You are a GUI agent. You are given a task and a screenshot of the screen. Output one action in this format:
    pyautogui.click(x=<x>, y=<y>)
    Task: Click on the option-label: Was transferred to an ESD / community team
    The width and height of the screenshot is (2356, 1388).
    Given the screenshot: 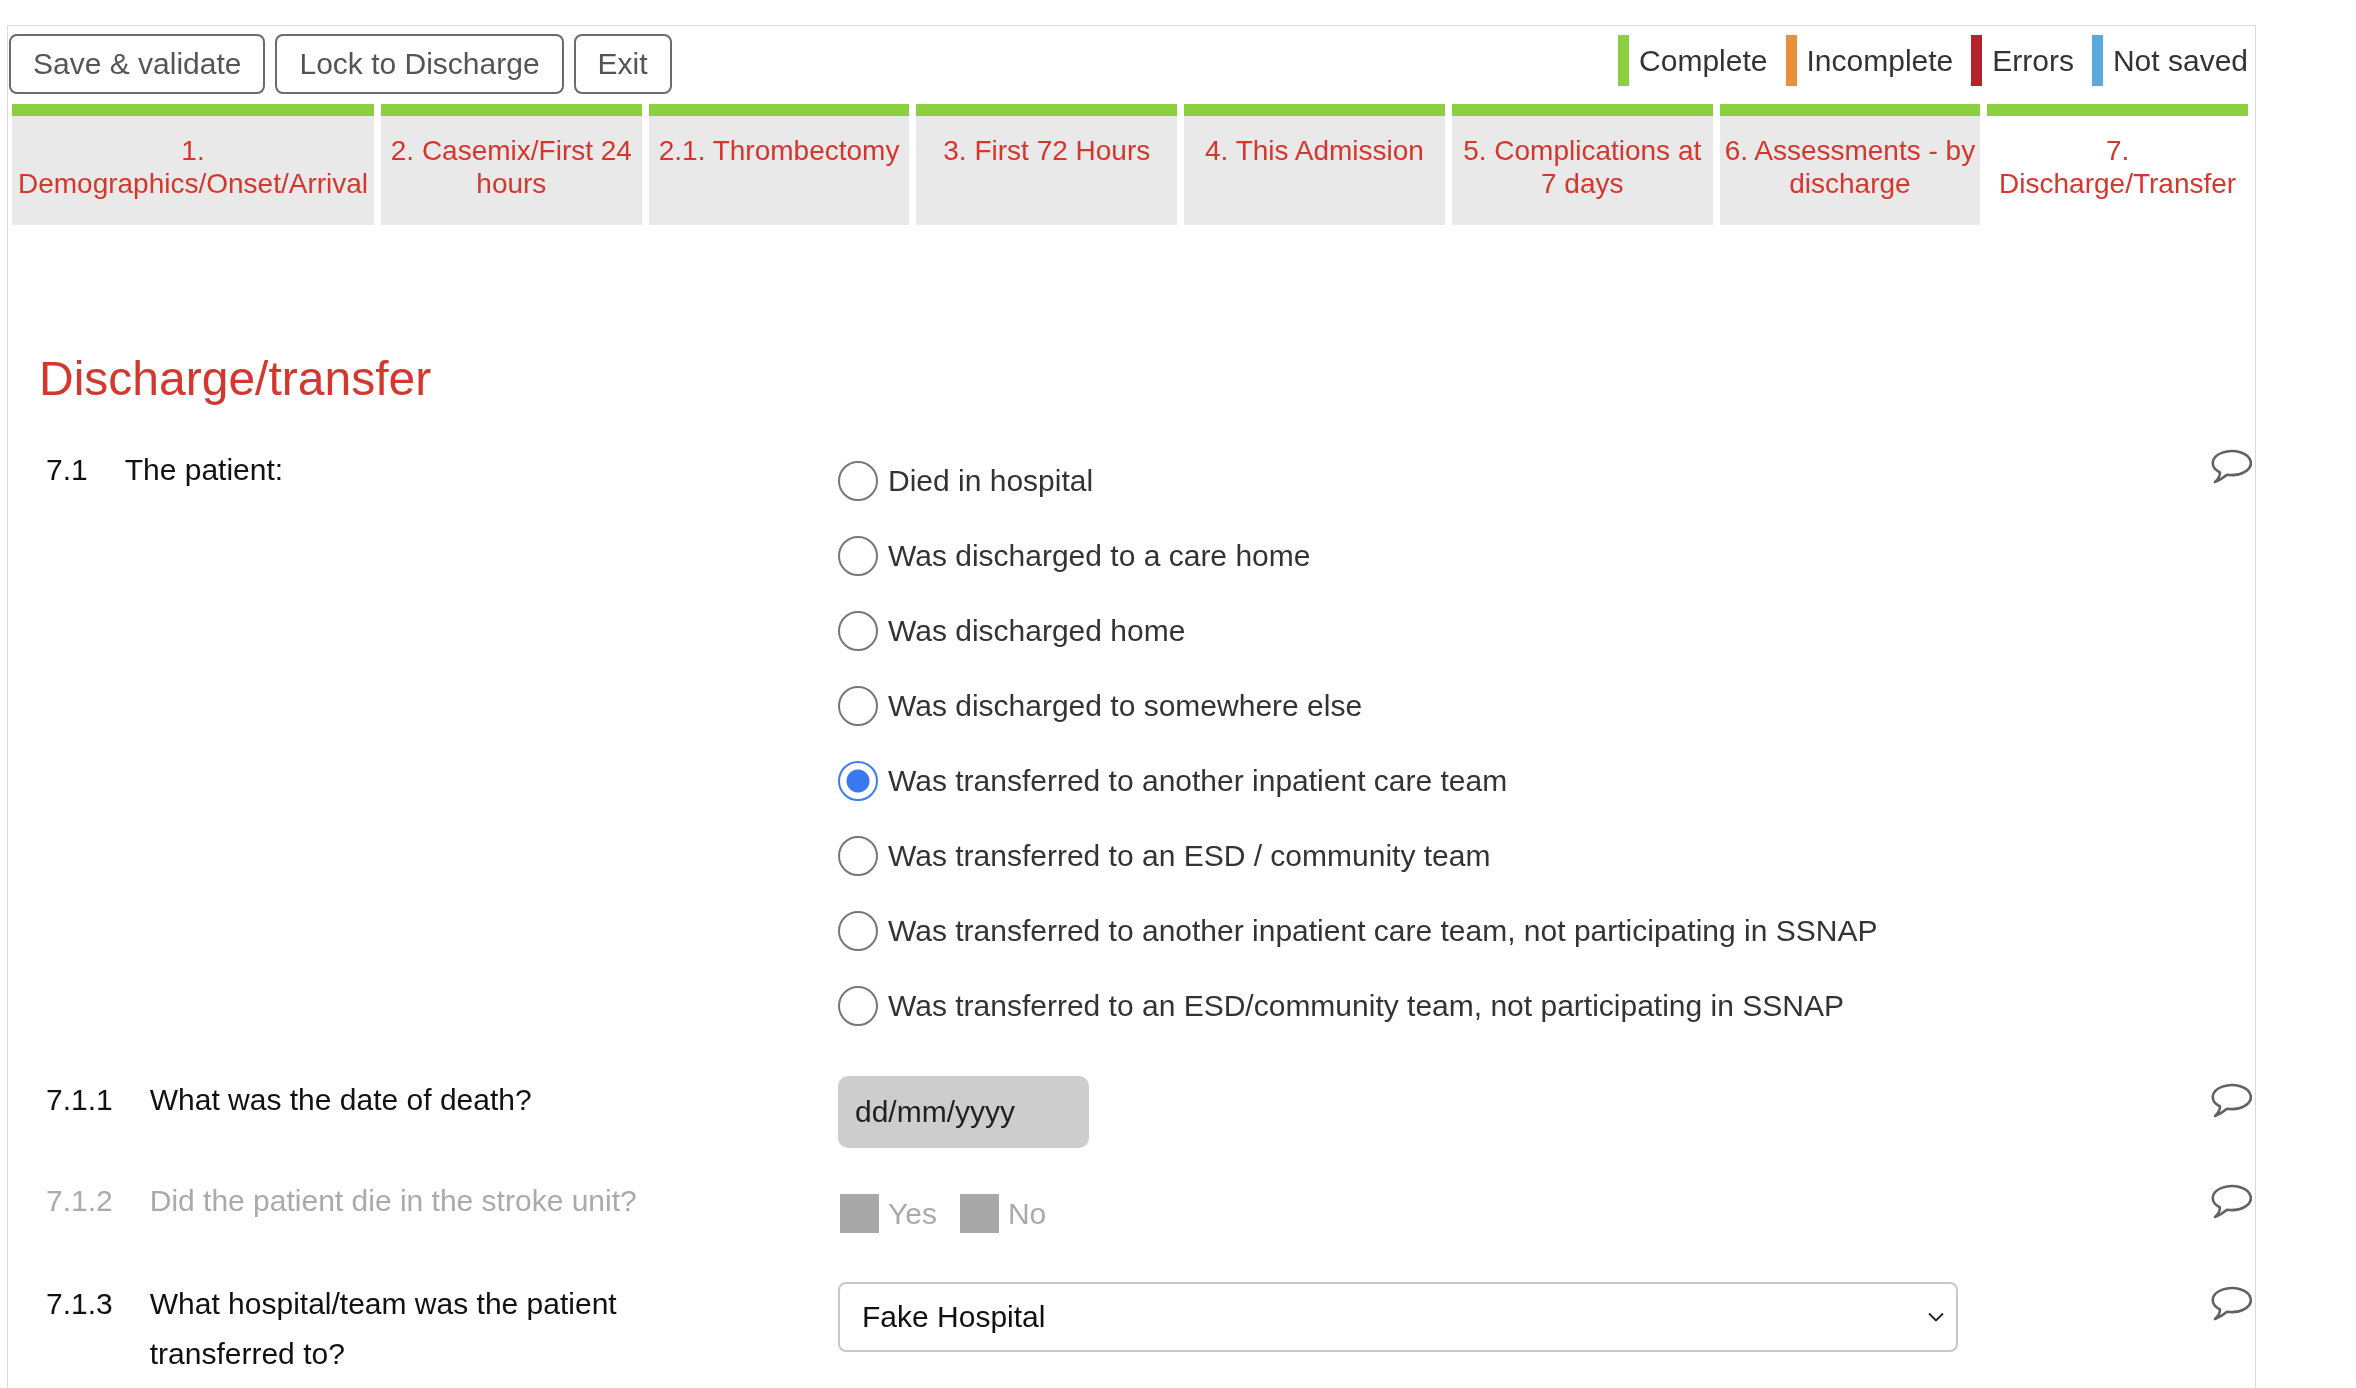 What is the action you would take?
    pyautogui.click(x=1189, y=855)
    